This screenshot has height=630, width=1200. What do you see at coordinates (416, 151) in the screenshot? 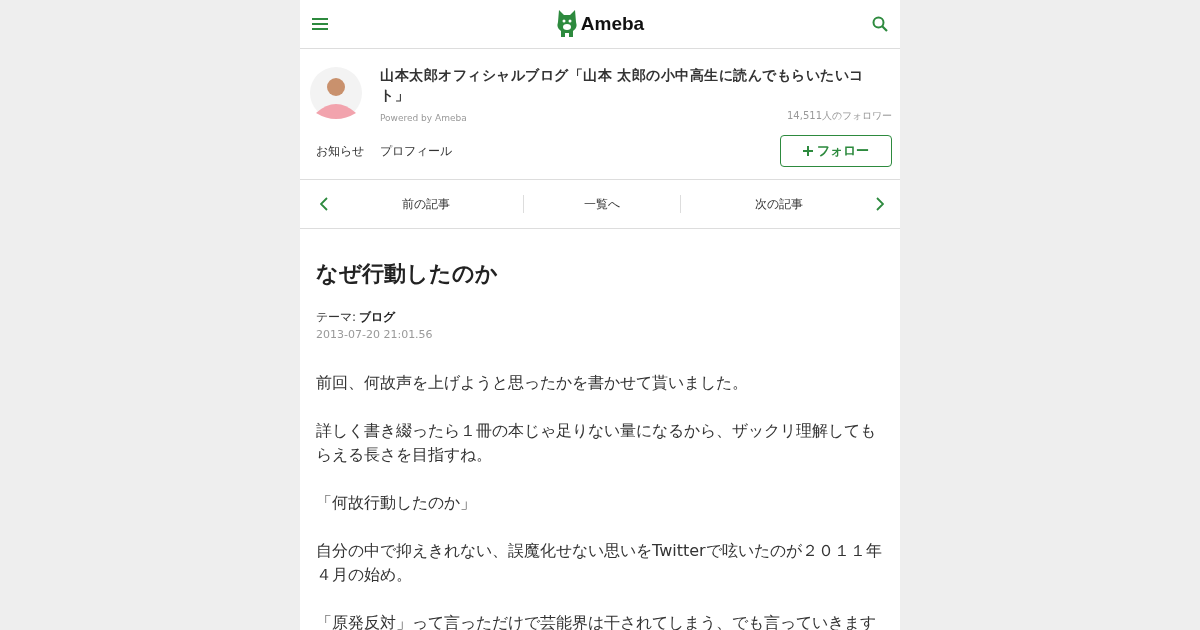
I see `blog-link: プロフィール` at bounding box center [416, 151].